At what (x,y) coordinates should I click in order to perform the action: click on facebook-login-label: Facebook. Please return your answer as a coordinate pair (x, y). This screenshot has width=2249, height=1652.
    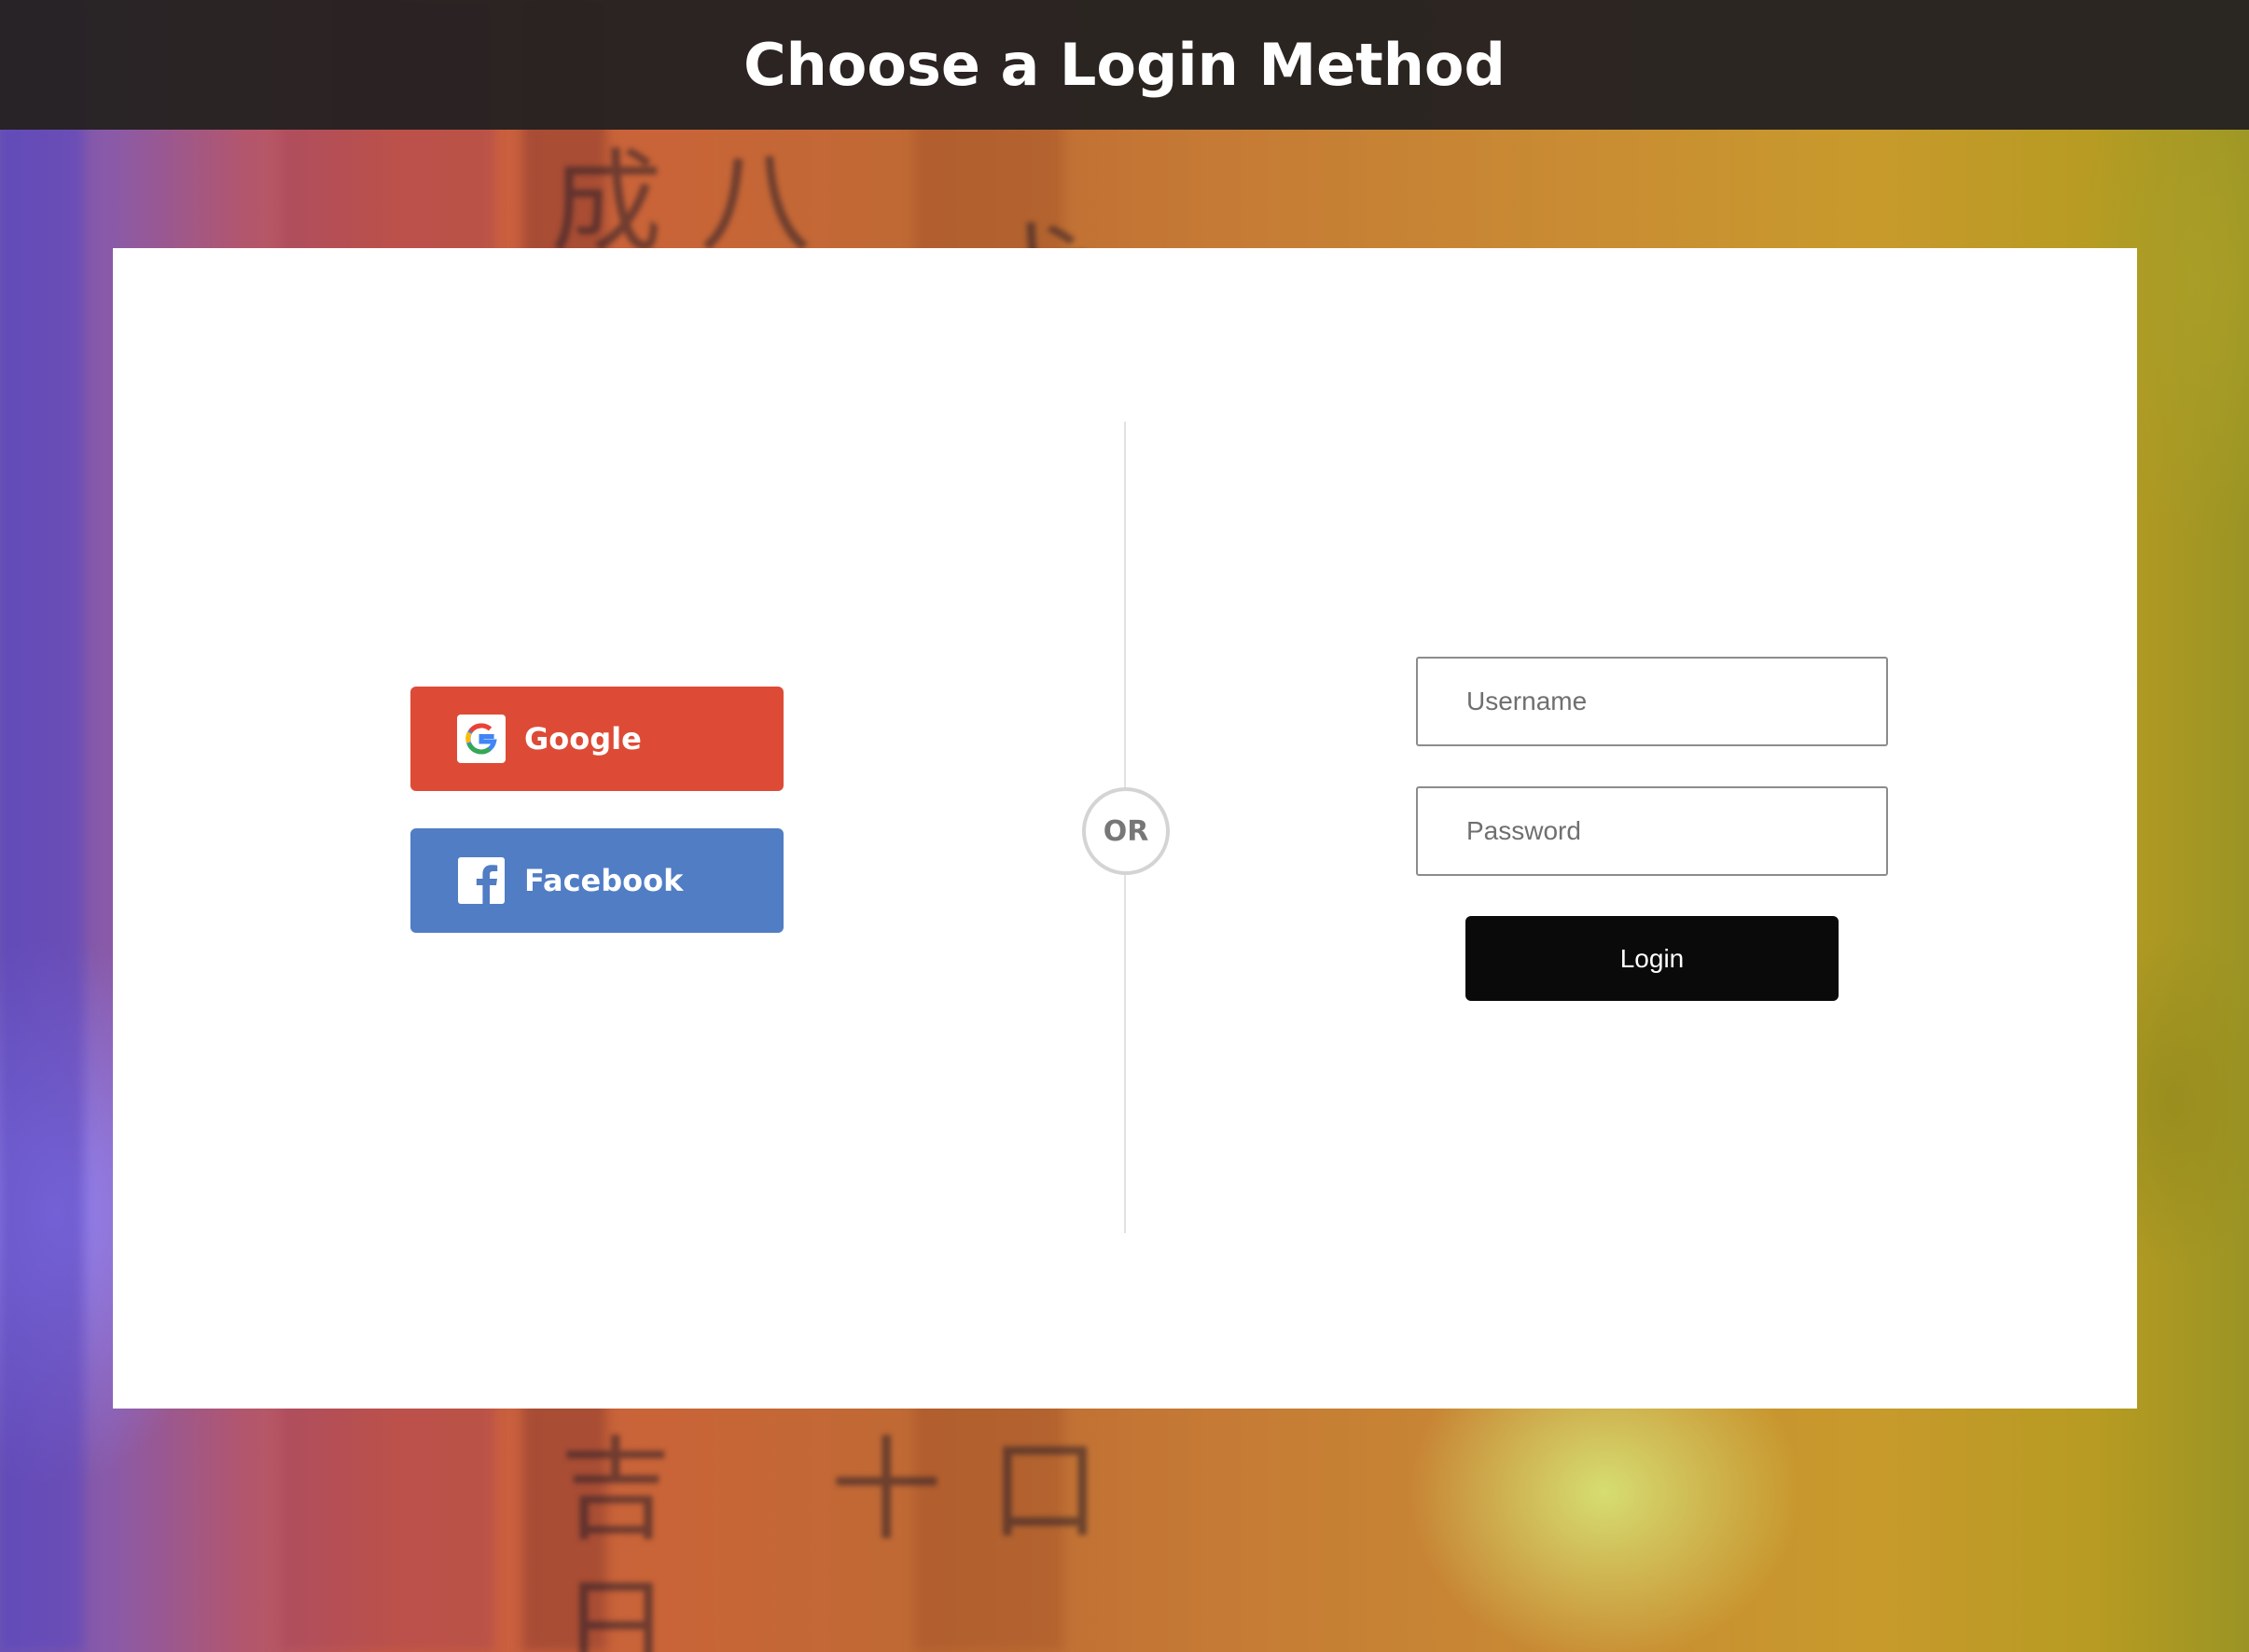
    Looking at the image, I should click on (604, 881).